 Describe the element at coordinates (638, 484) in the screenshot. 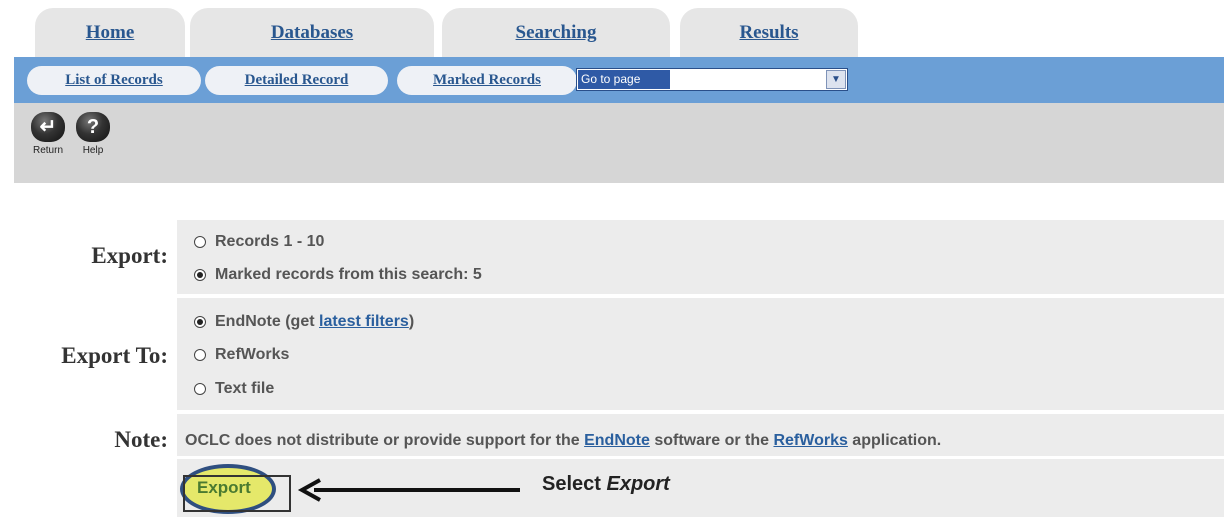

I see `annotation-export: Export` at that location.